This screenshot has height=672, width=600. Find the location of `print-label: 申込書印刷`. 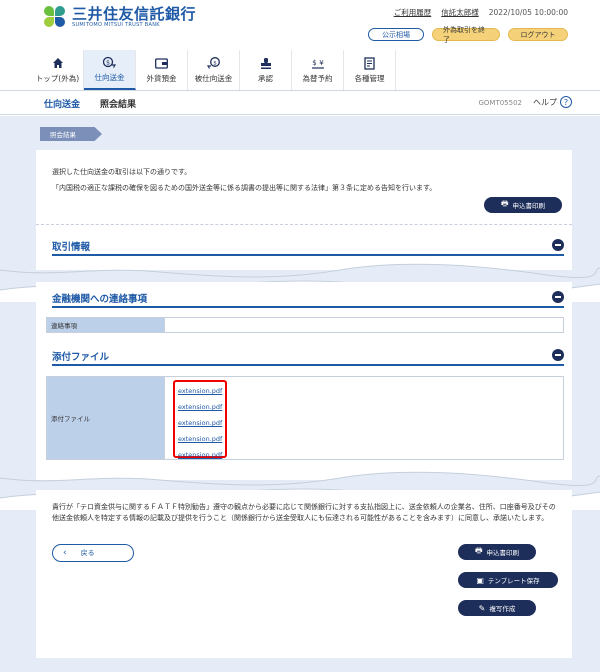

print-label: 申込書印刷 is located at coordinates (503, 553).